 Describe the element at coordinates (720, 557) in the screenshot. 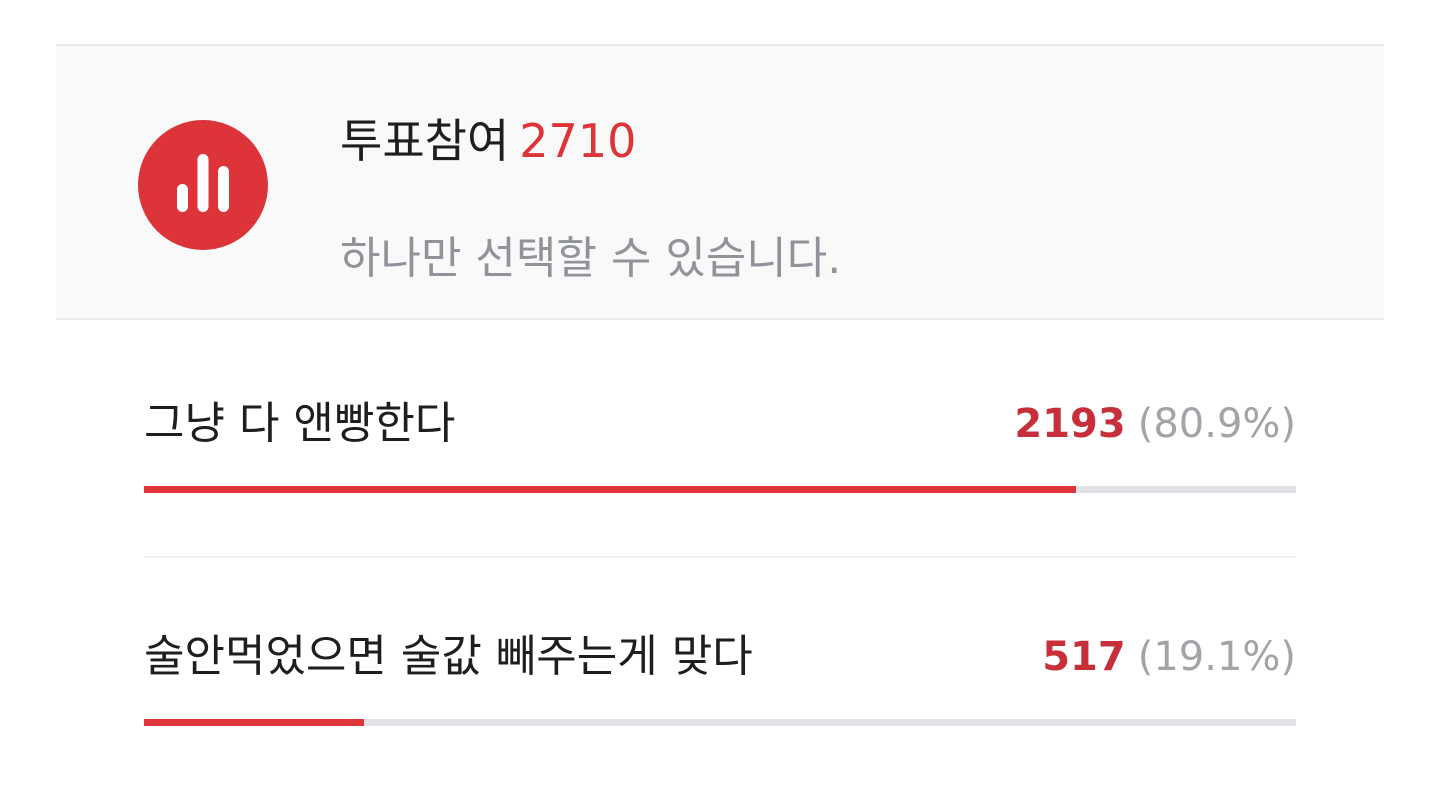

I see `option-divider` at that location.